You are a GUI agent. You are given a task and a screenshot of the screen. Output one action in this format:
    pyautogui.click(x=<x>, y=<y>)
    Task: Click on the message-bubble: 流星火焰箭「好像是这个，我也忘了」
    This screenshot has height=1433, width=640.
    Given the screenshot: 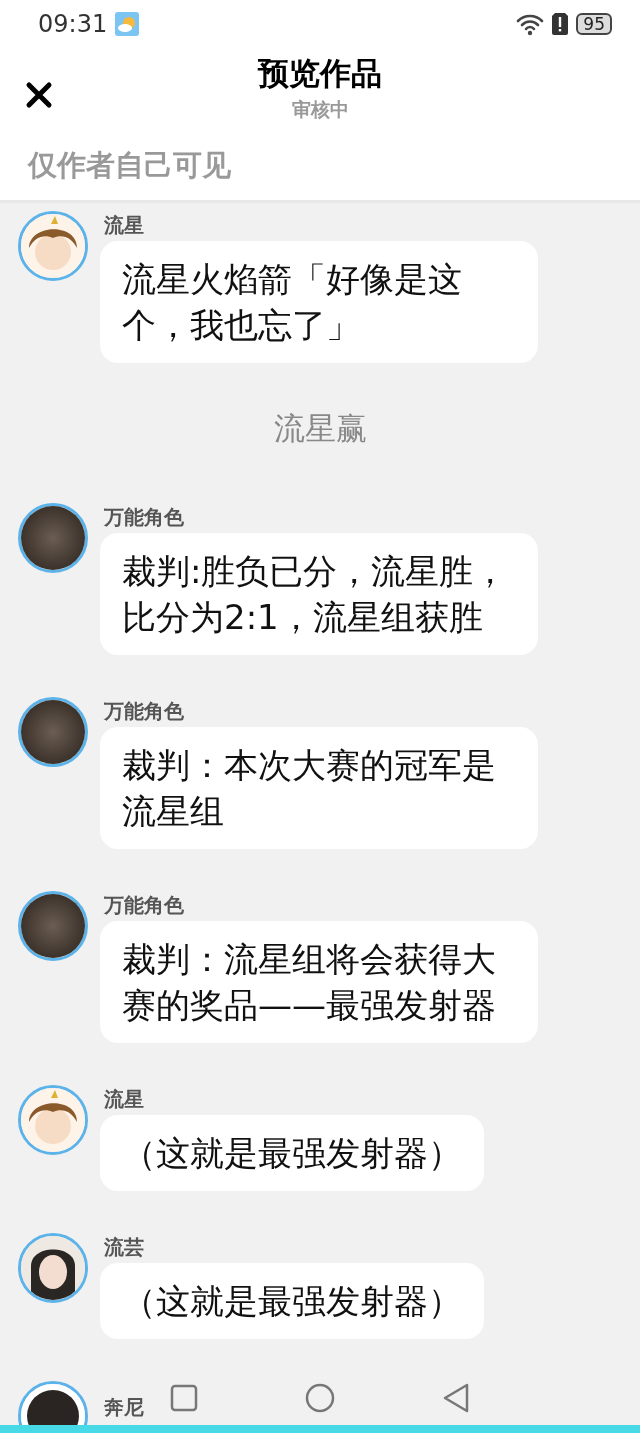 What is the action you would take?
    pyautogui.click(x=319, y=301)
    